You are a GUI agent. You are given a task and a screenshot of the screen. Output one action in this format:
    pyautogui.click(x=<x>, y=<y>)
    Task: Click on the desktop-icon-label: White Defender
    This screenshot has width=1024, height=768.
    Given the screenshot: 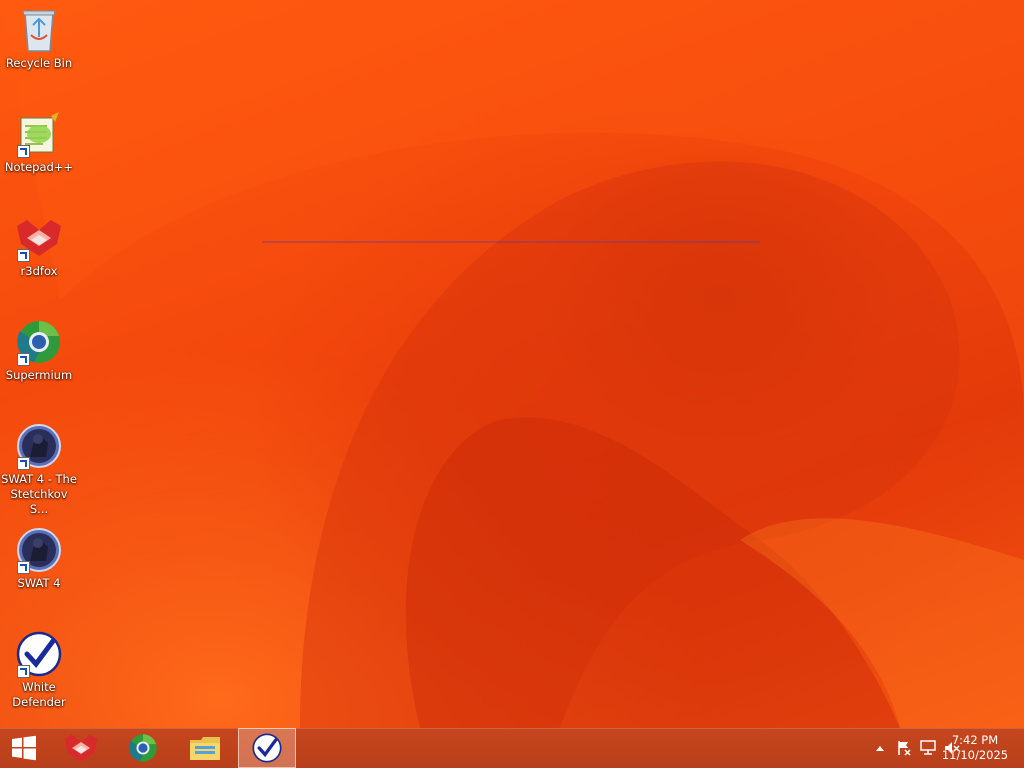 What is the action you would take?
    pyautogui.click(x=39, y=694)
    